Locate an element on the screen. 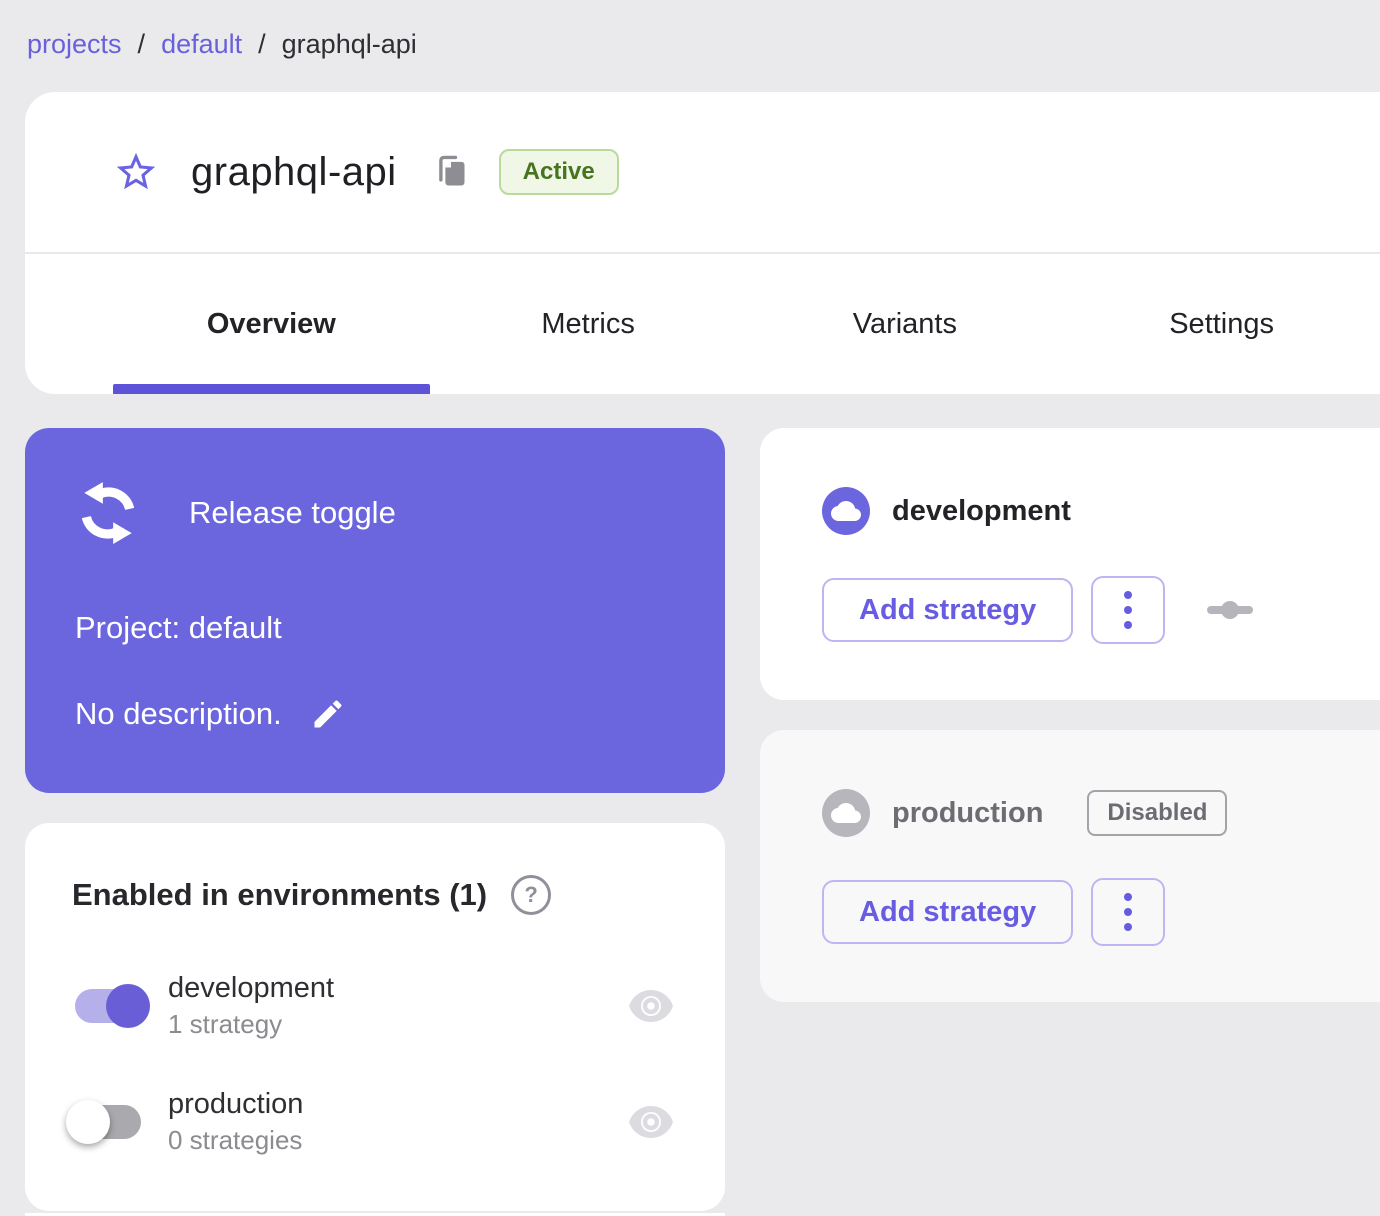 The height and width of the screenshot is (1216, 1380). tab-settings-label: Settings is located at coordinates (1222, 323).